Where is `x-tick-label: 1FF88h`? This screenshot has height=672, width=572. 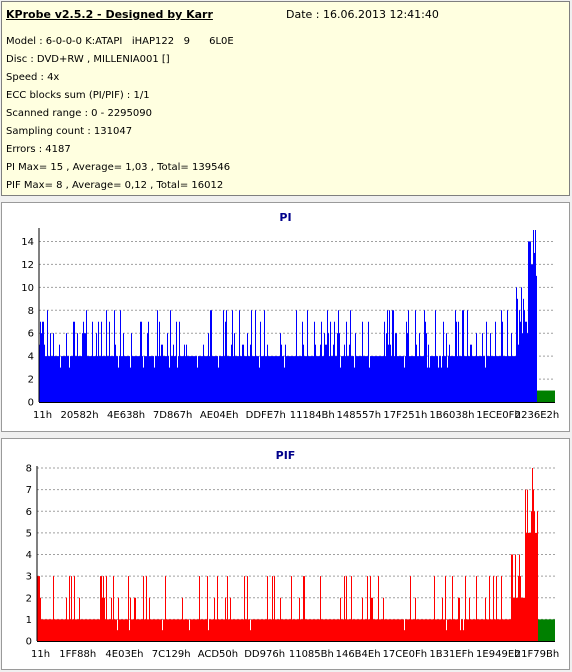
x-tick-label: 1FF88h is located at coordinates (77, 654).